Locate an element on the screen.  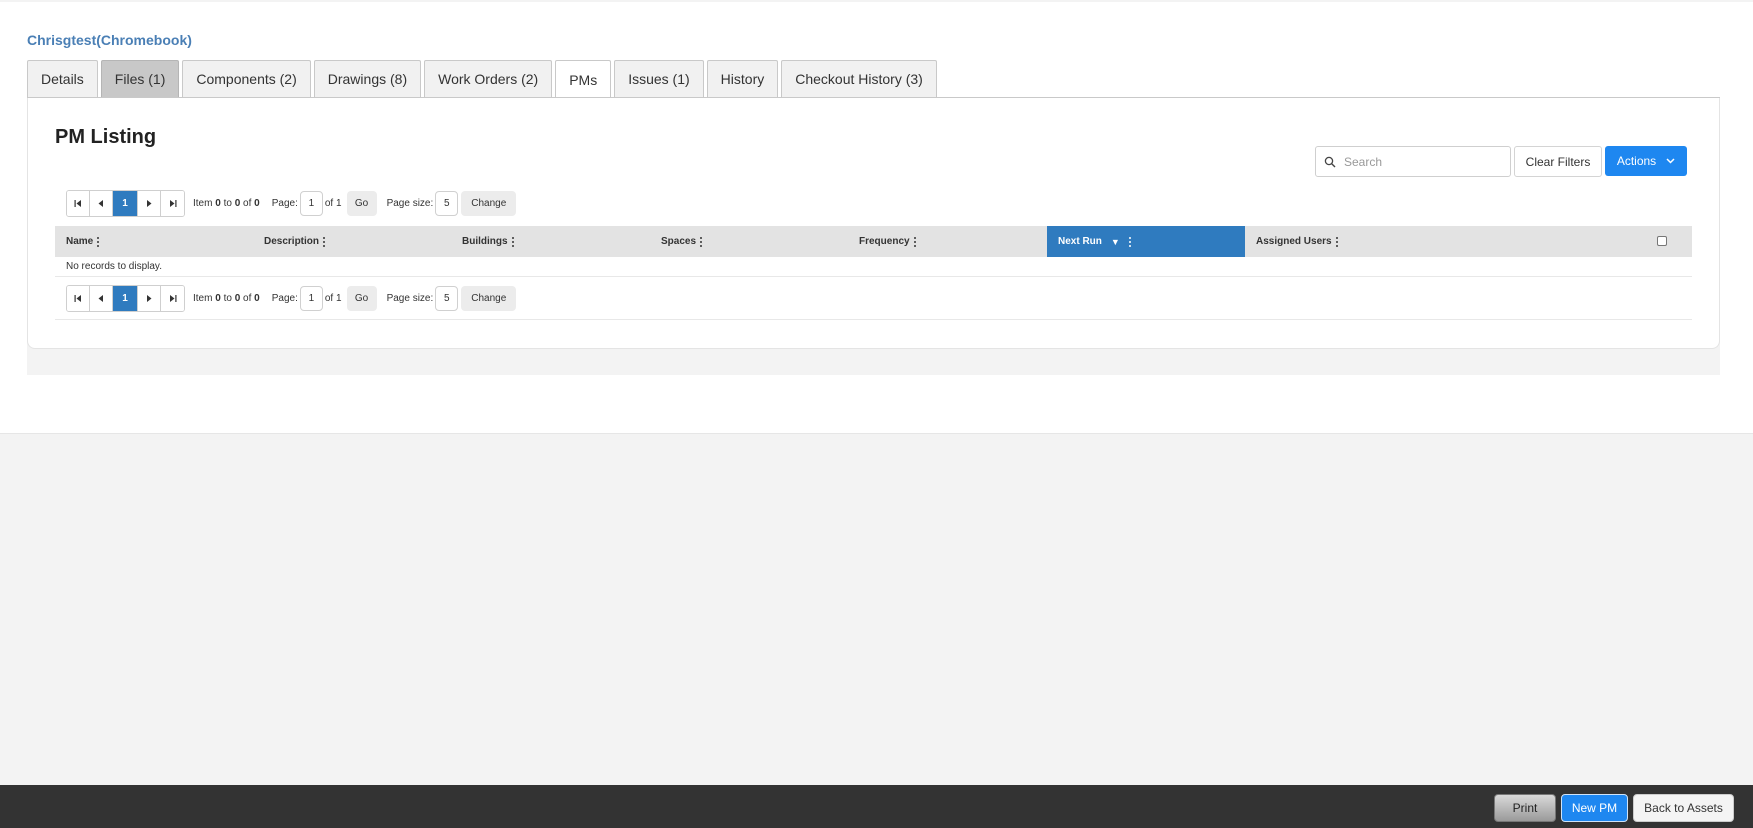
column-label: Next Run is located at coordinates (1080, 241).